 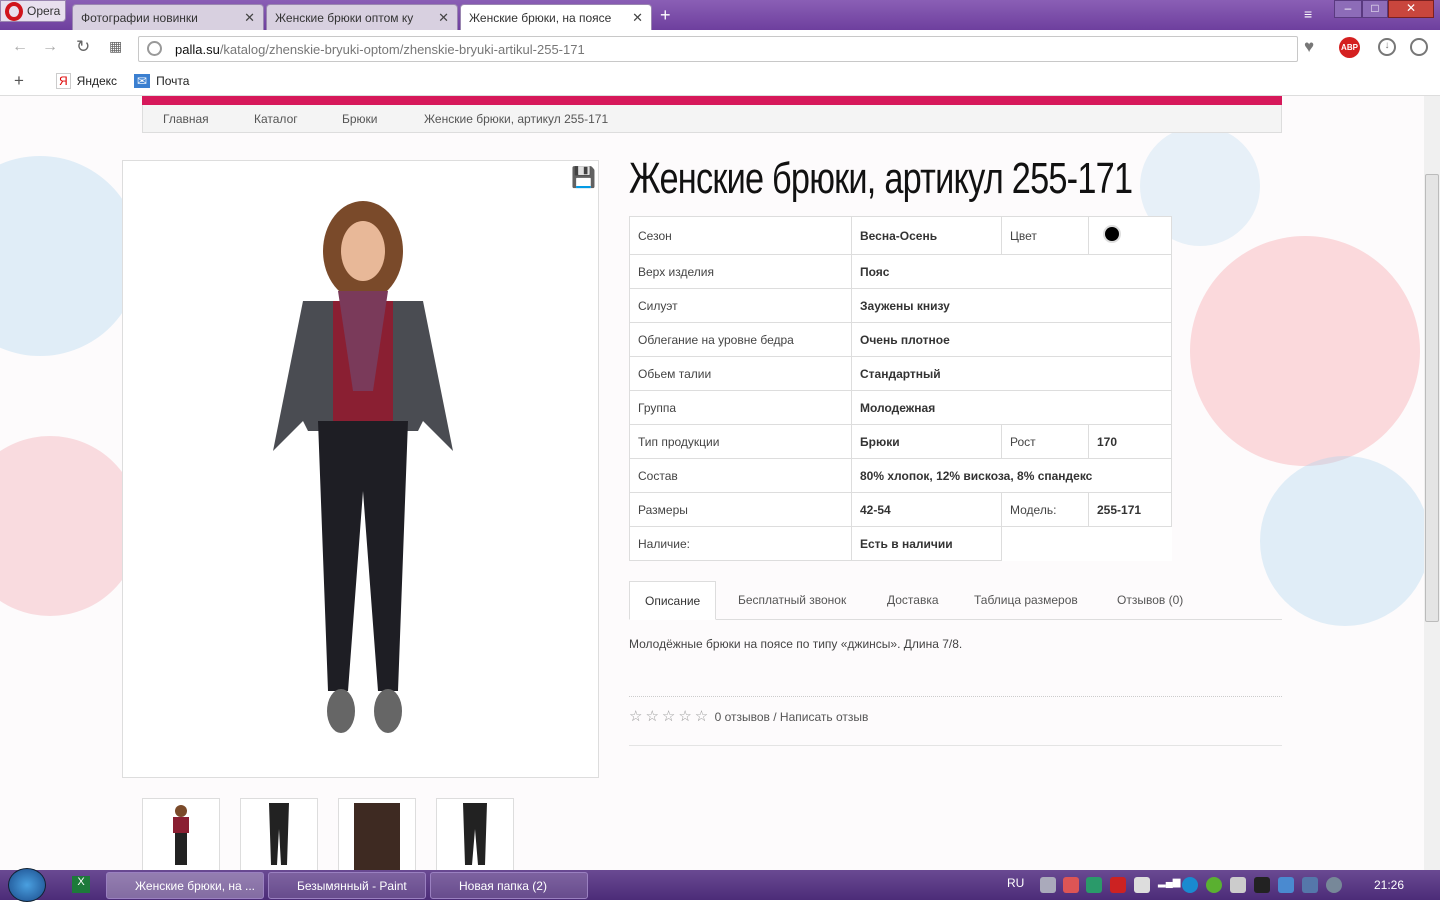 What do you see at coordinates (33, 11) in the screenshot?
I see `opera-menu-button: Opera` at bounding box center [33, 11].